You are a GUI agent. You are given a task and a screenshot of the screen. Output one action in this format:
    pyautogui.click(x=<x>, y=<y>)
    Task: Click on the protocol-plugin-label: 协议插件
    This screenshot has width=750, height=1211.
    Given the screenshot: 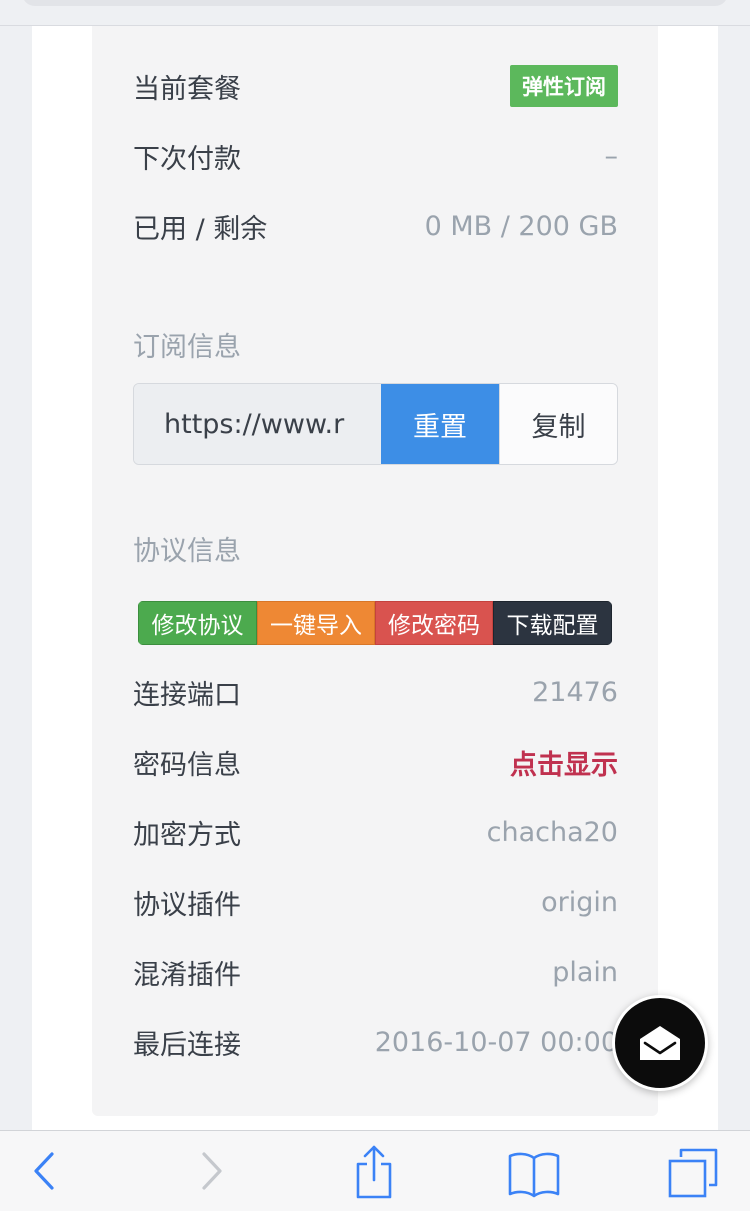 What is the action you would take?
    pyautogui.click(x=187, y=905)
    